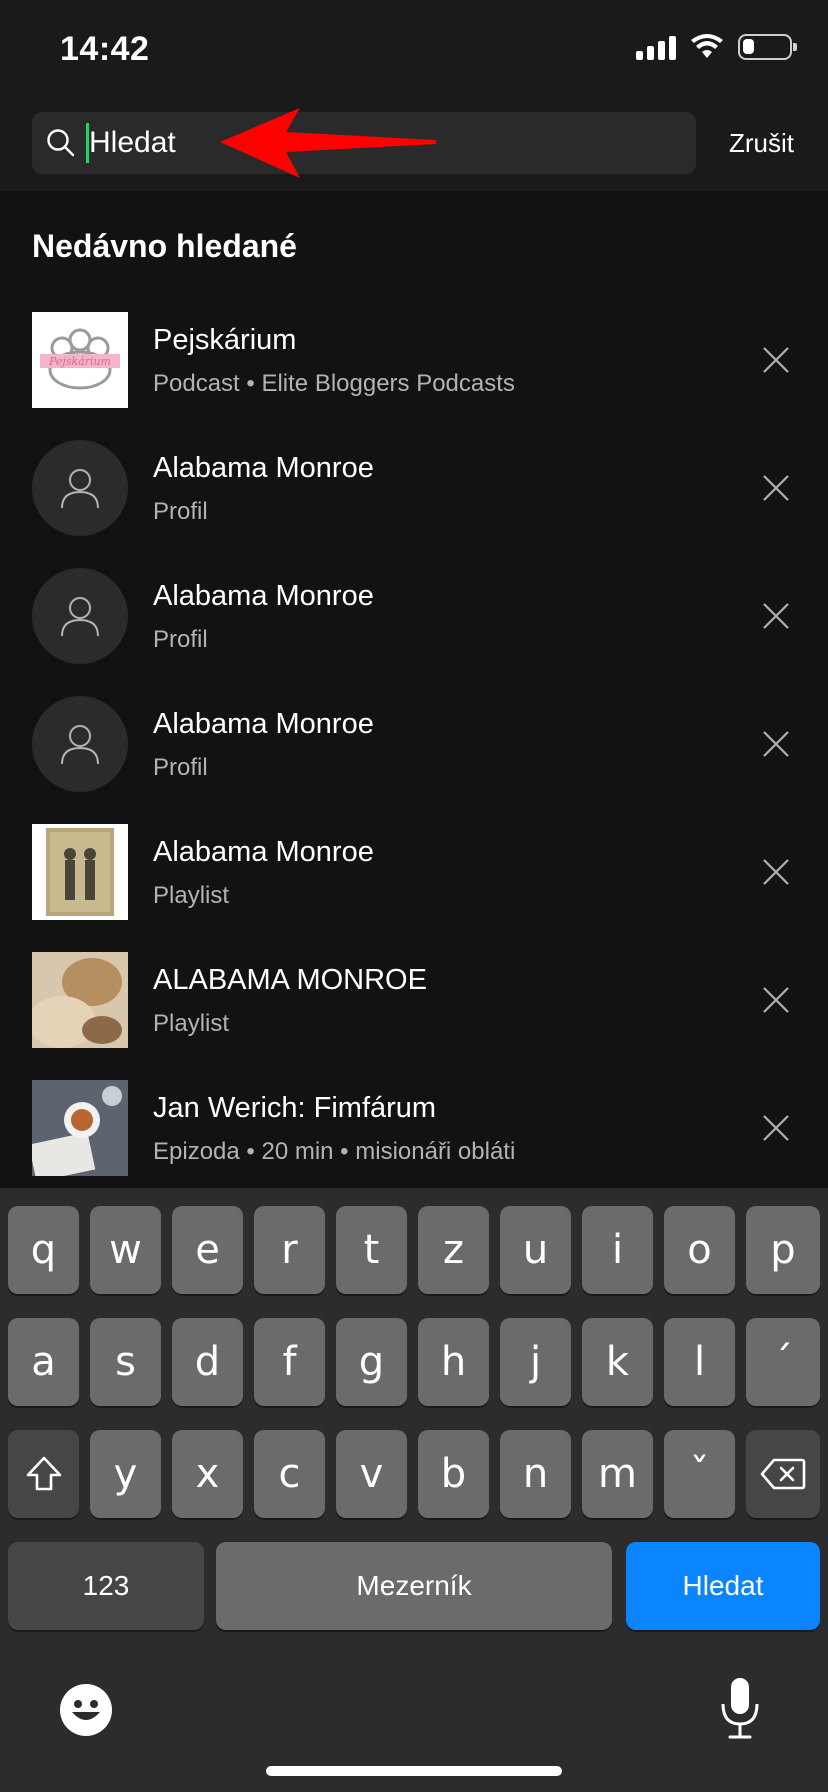 The width and height of the screenshot is (828, 1792). I want to click on microphone-icon, so click(740, 1709).